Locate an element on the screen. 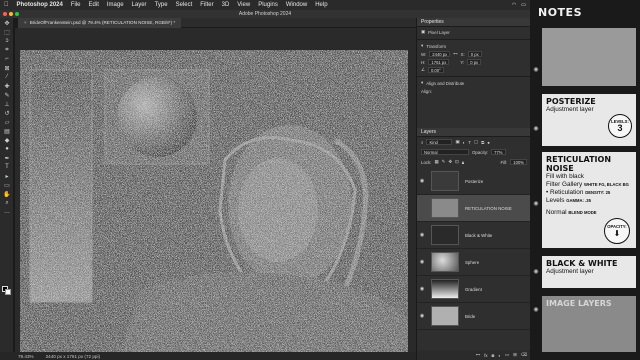 The width and height of the screenshot is (640, 360). hand-tool-icon: ✋ is located at coordinates (7, 194).